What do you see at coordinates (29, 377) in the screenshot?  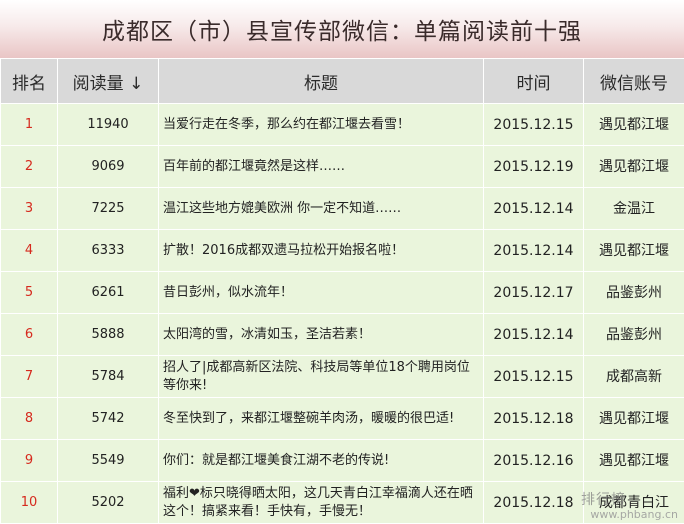 I see `row-rank: 7` at bounding box center [29, 377].